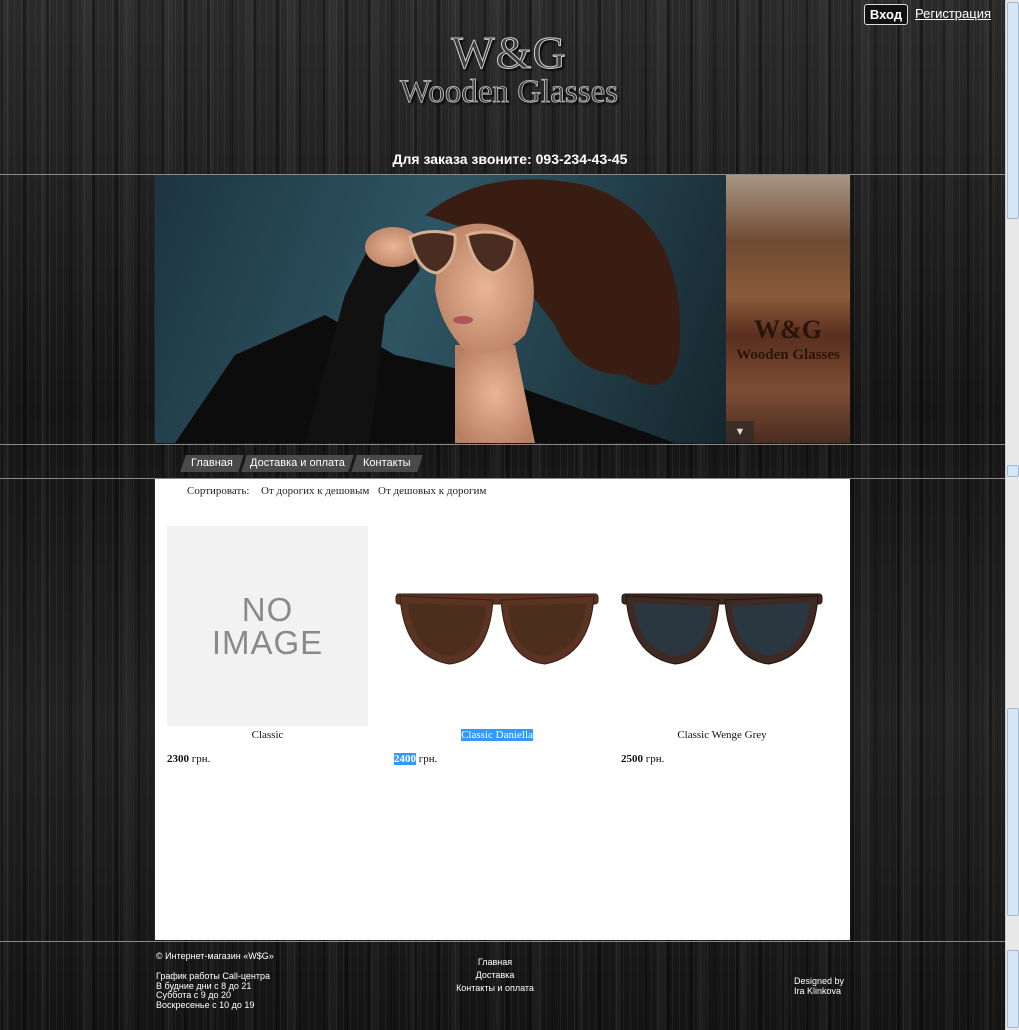  Describe the element at coordinates (819, 981) in the screenshot. I see `footer-designed-by: Designed by` at that location.